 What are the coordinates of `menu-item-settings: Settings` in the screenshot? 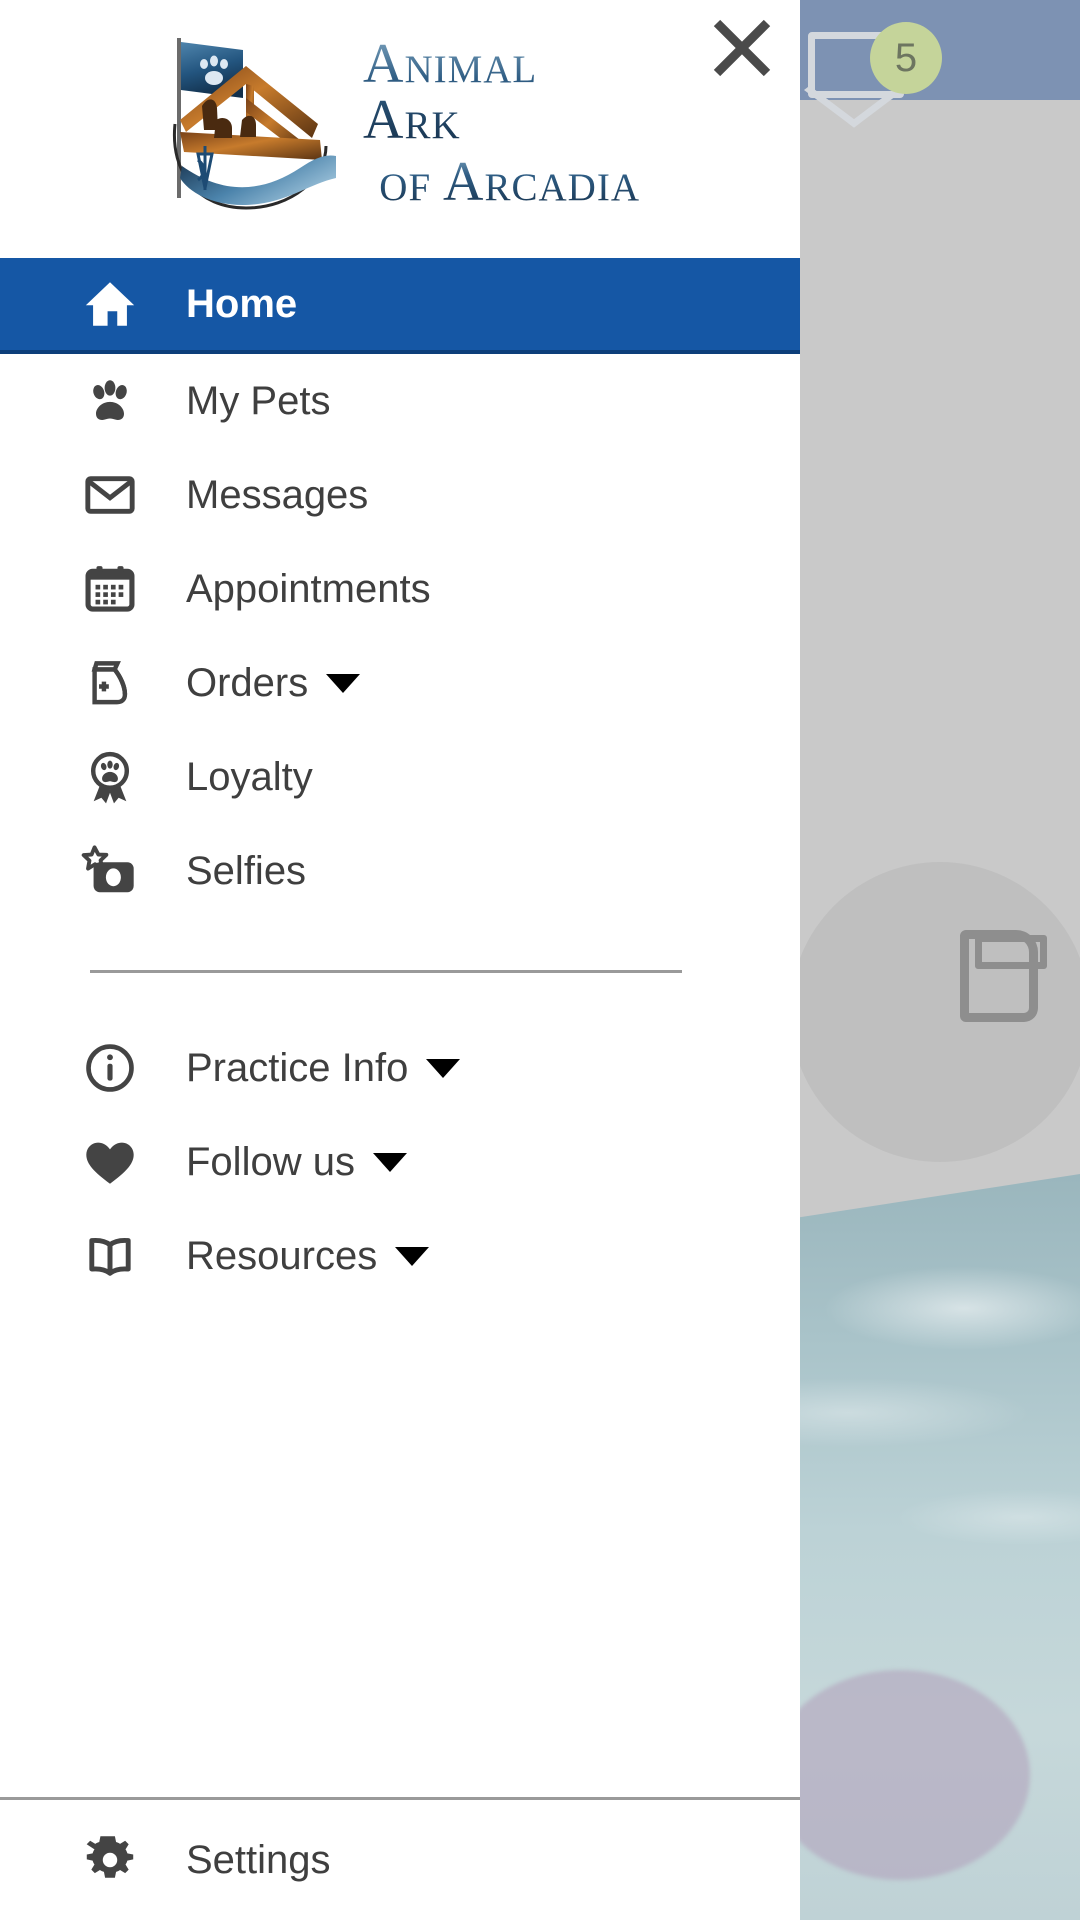 It's located at (400, 1860).